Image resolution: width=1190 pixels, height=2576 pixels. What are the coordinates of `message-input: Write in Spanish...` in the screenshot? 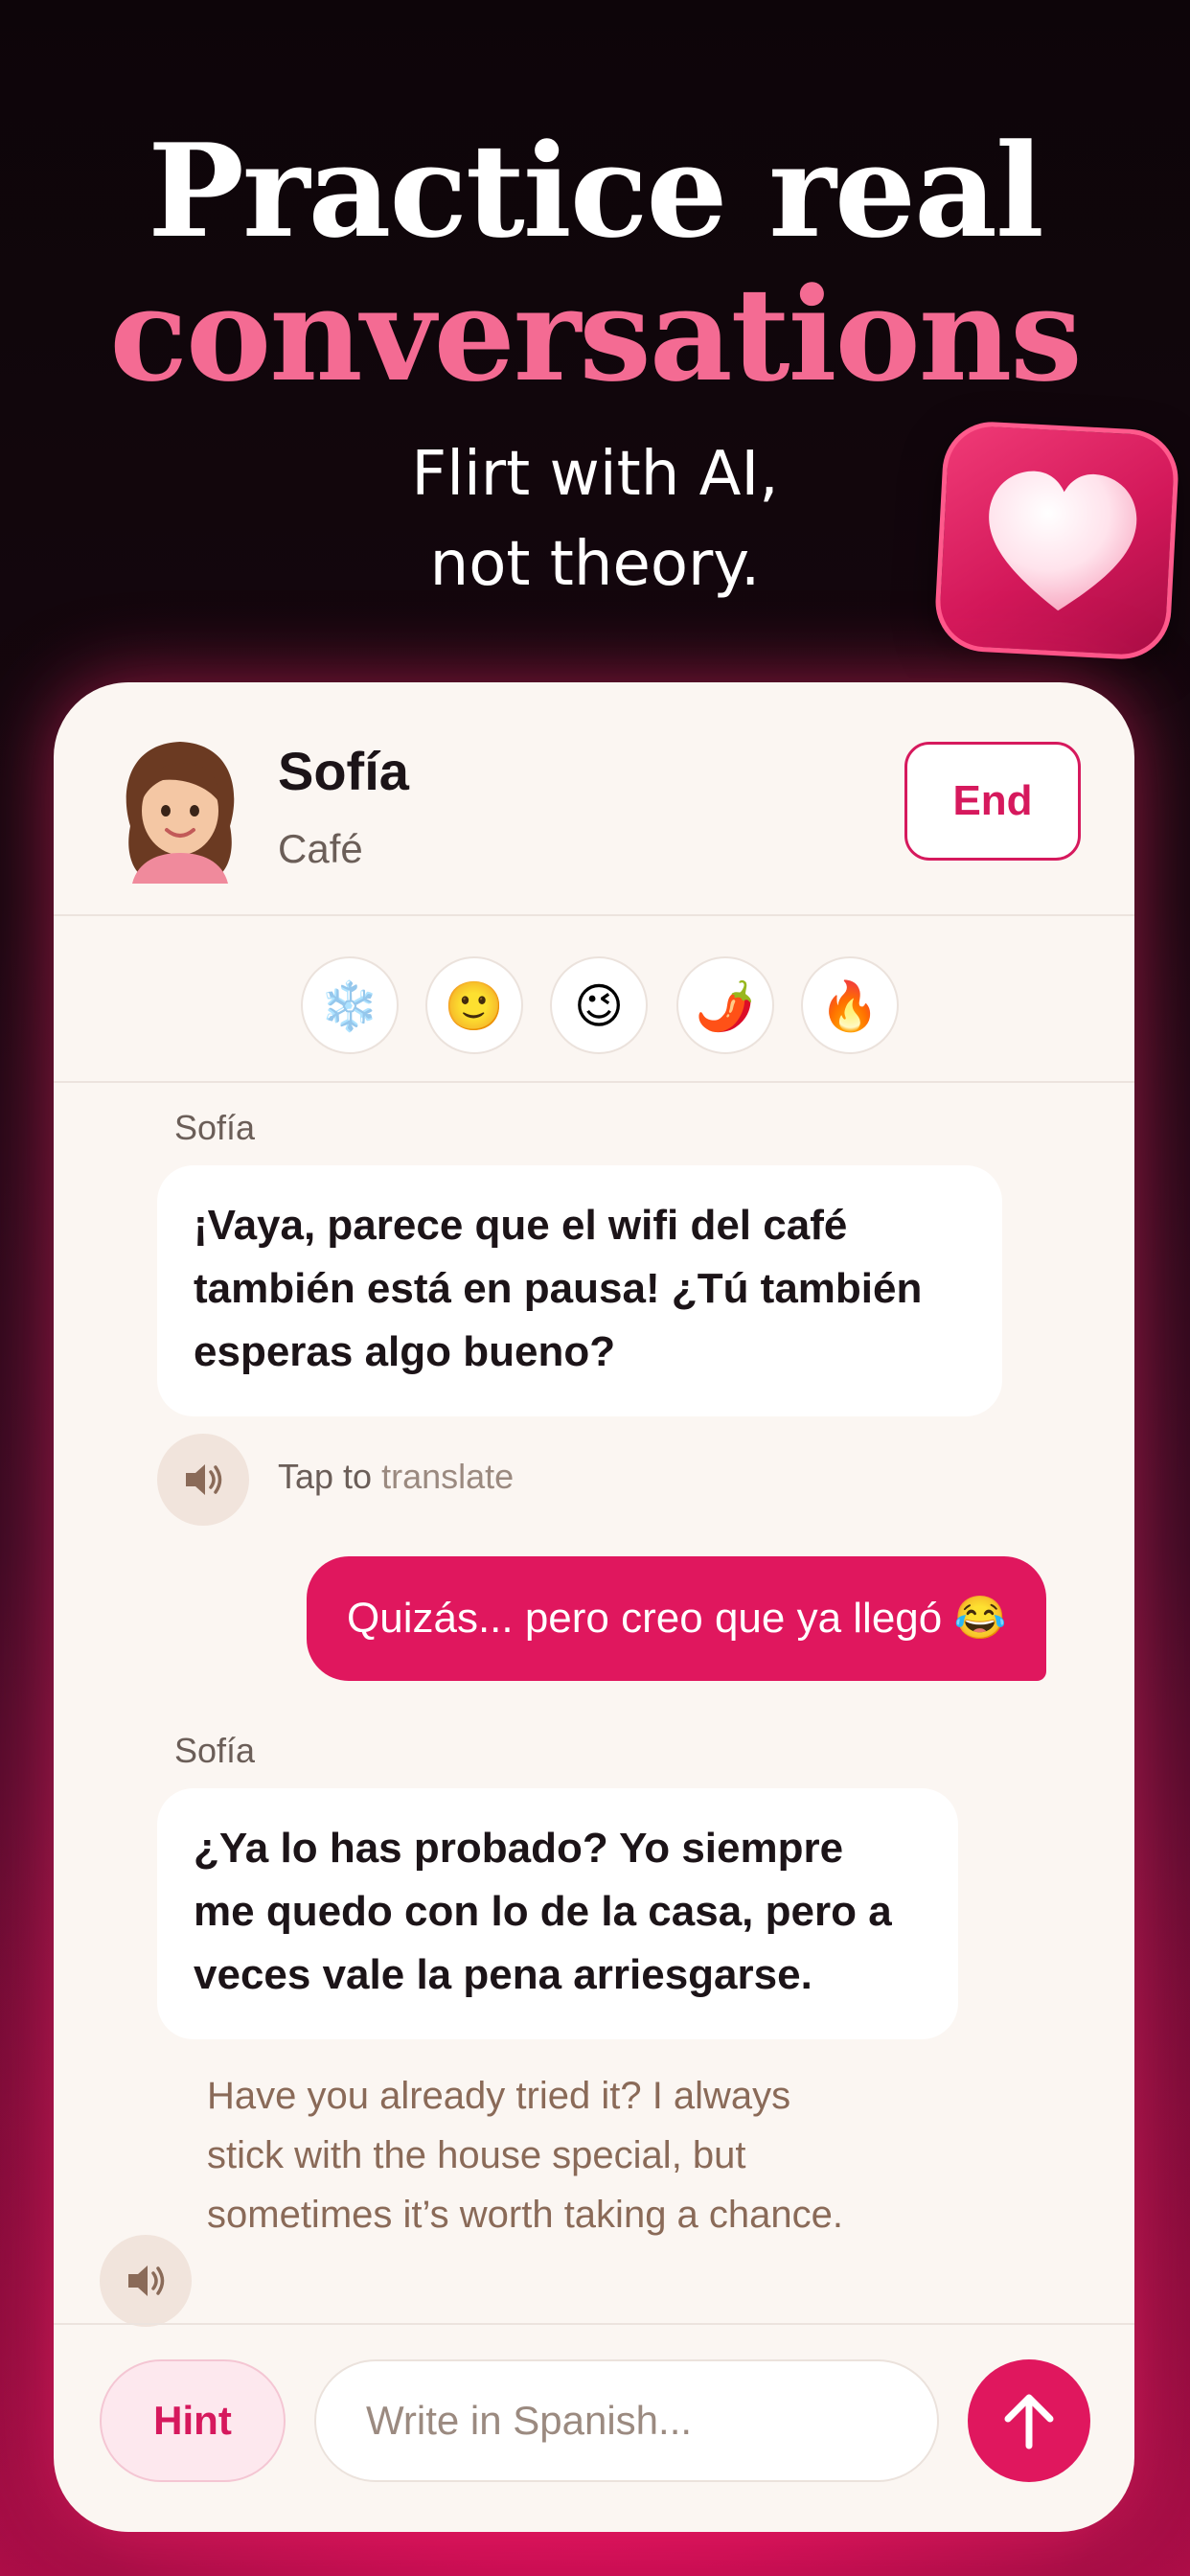 It's located at (626, 2420).